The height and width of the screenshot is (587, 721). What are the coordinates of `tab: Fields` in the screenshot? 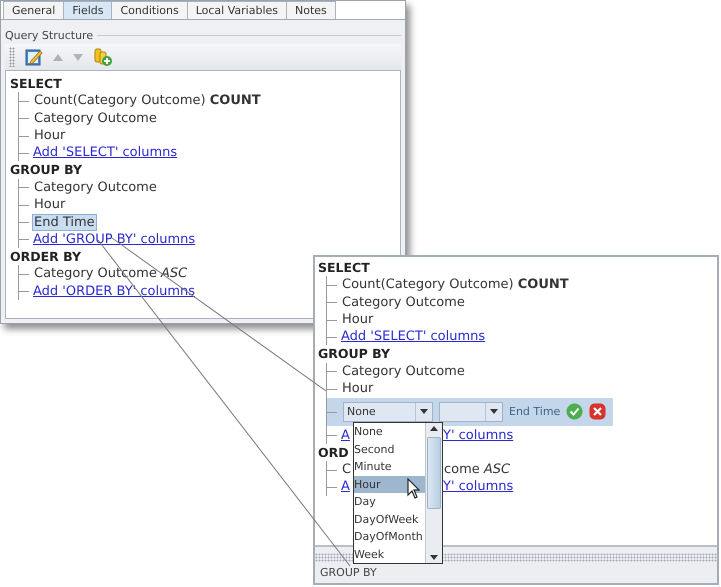 It's located at (87, 10).